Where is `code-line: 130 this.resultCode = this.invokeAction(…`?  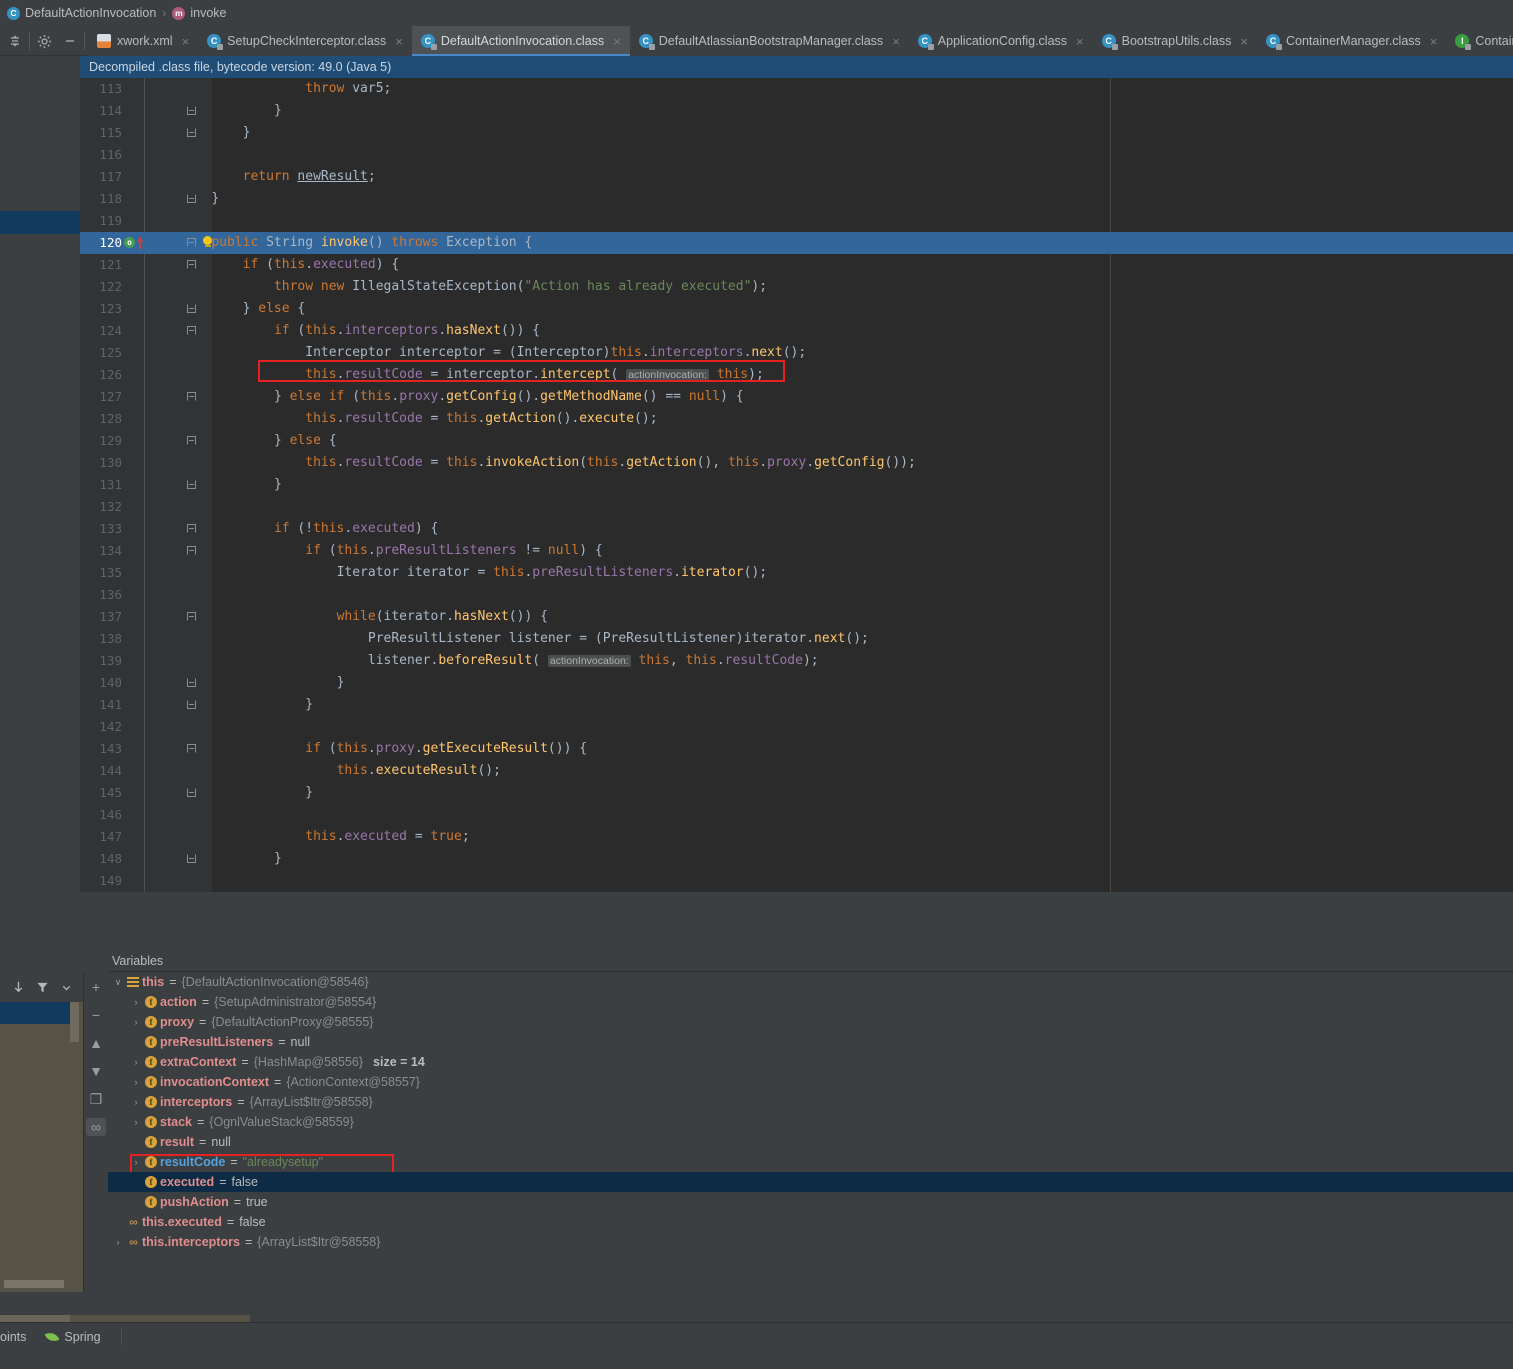 code-line: 130 this.resultCode = this.invokeAction(… is located at coordinates (796, 463).